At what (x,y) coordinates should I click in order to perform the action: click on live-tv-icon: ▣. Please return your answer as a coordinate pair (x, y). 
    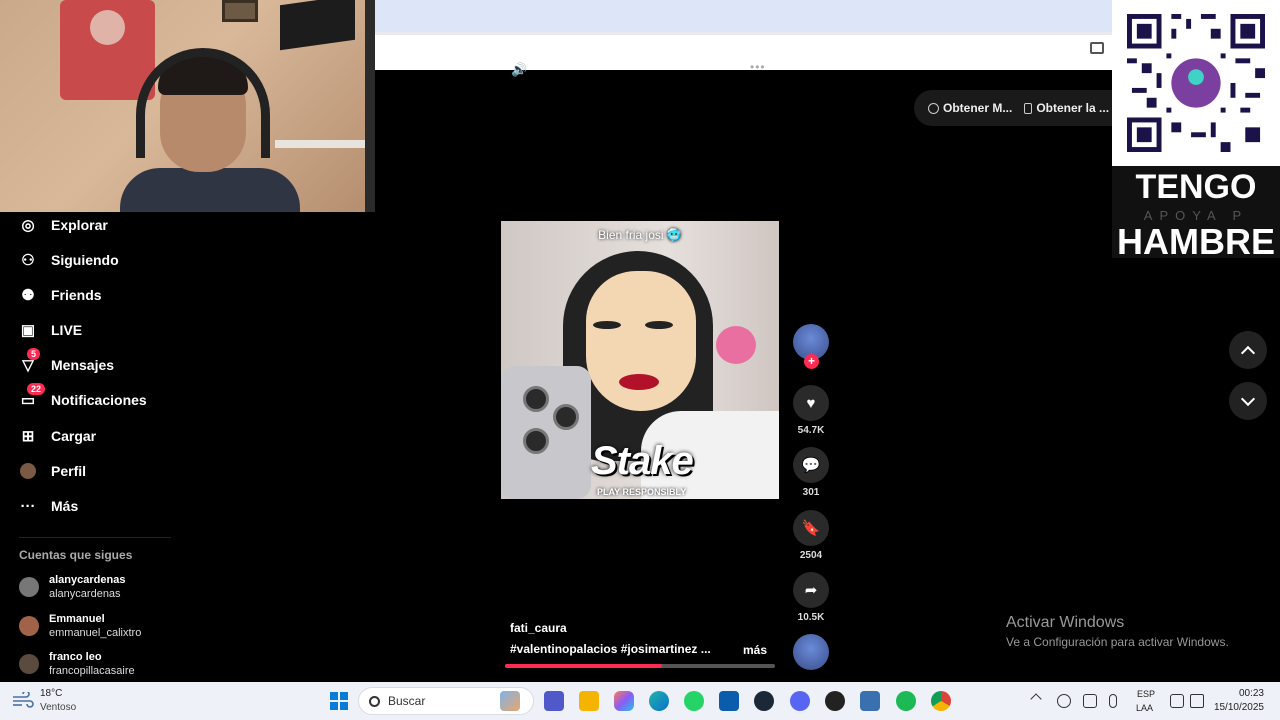
    Looking at the image, I should click on (28, 330).